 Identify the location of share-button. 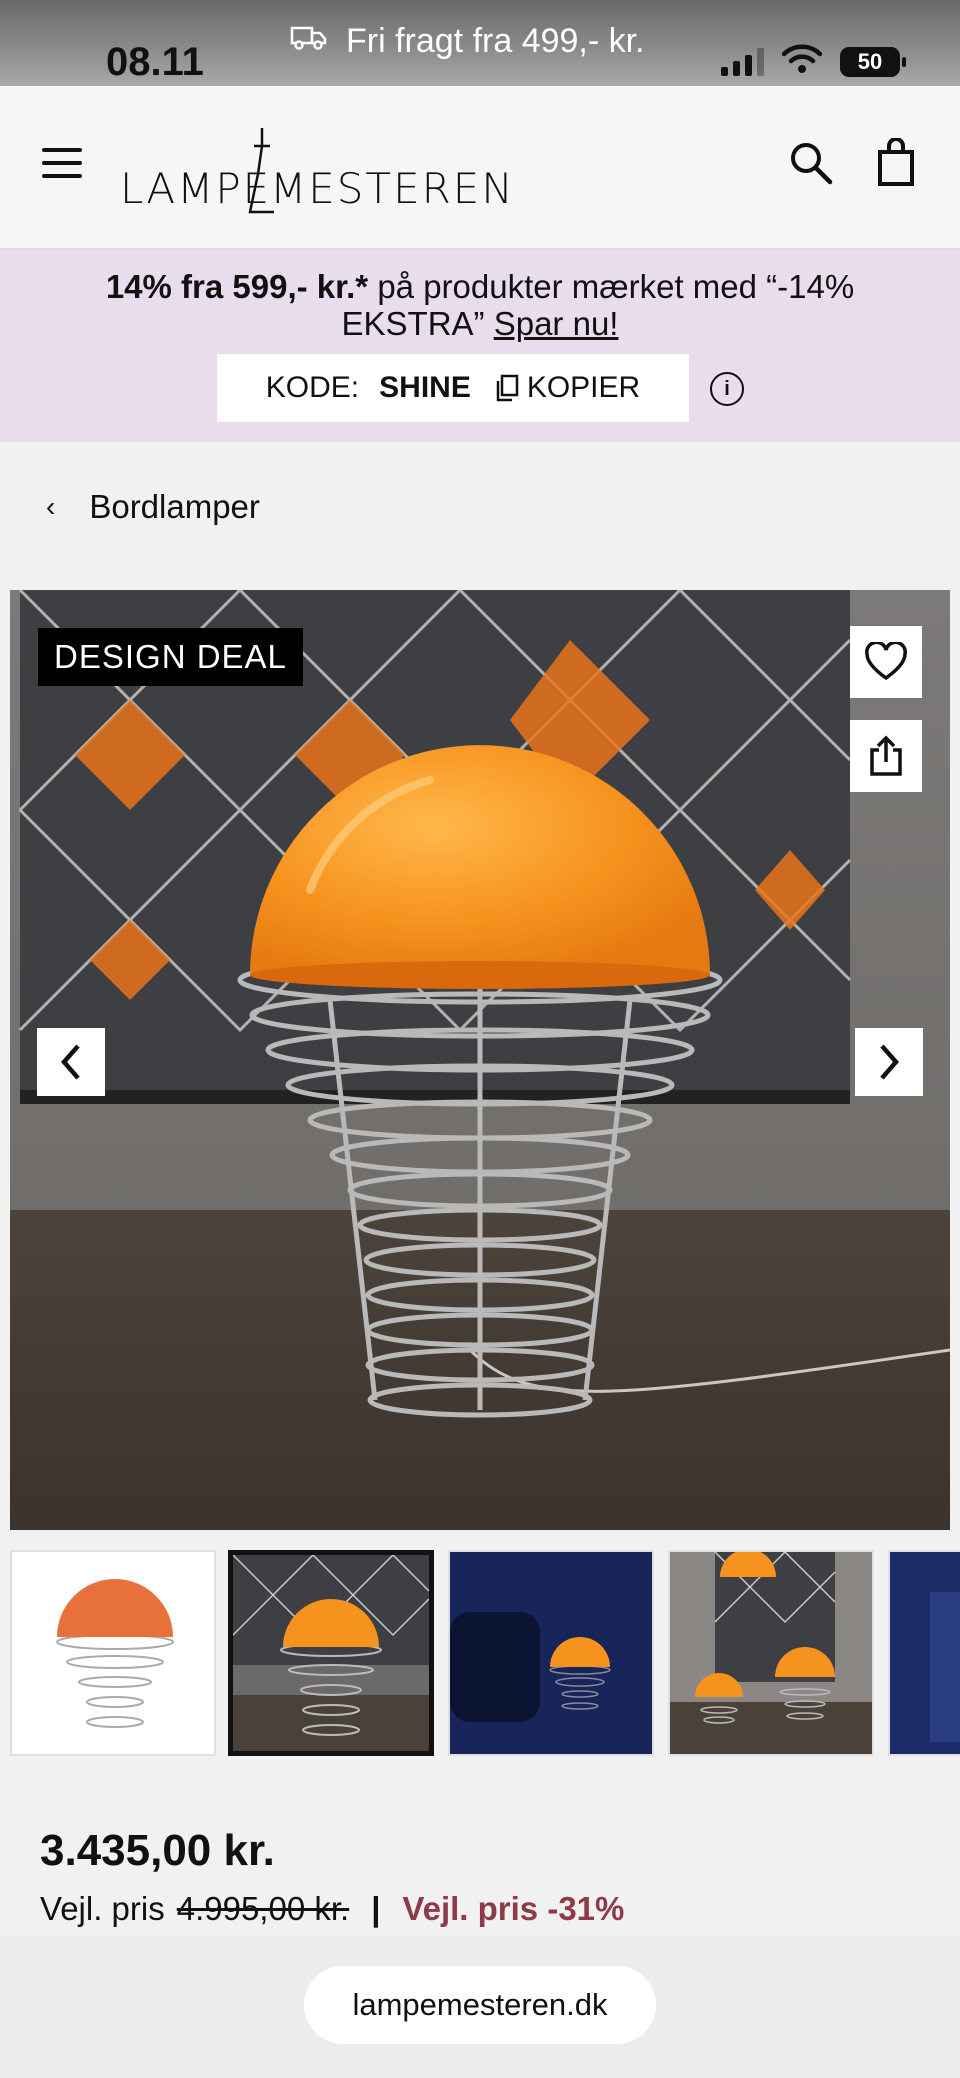
(886, 756).